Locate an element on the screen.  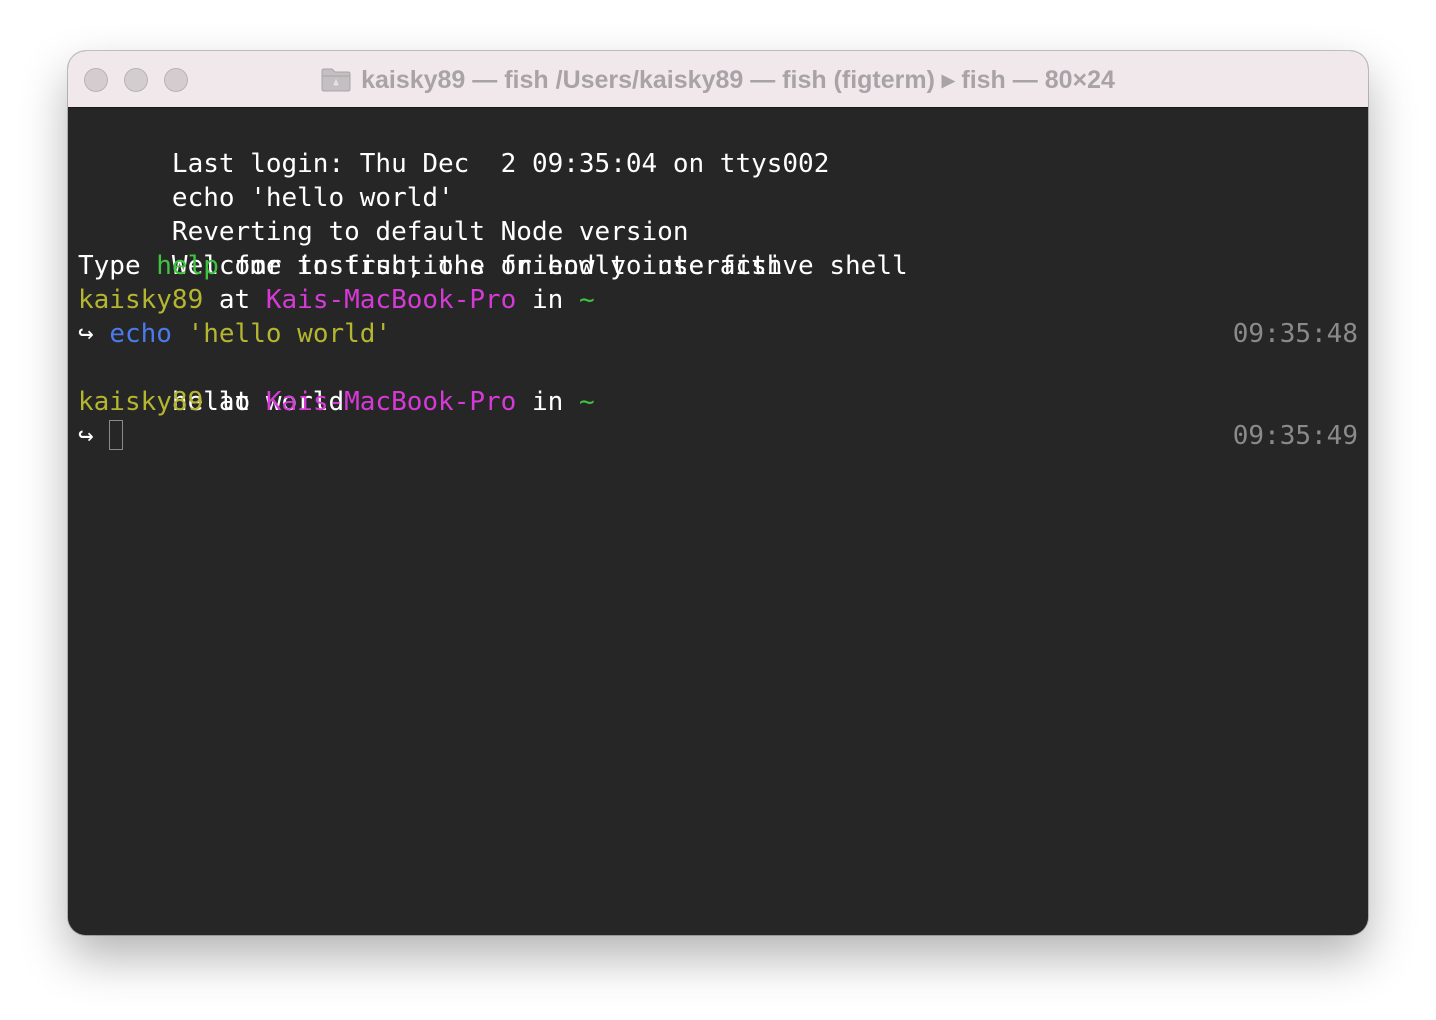
command-name: echo is located at coordinates (140, 334).